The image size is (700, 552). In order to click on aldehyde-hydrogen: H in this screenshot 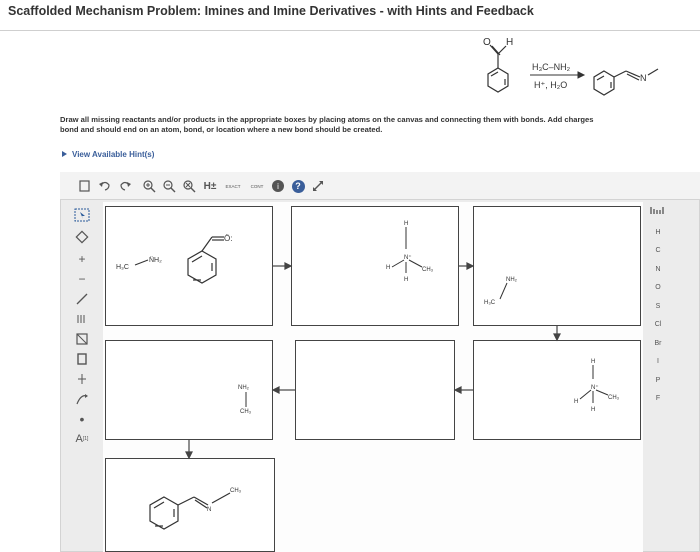, I will do `click(509, 42)`.